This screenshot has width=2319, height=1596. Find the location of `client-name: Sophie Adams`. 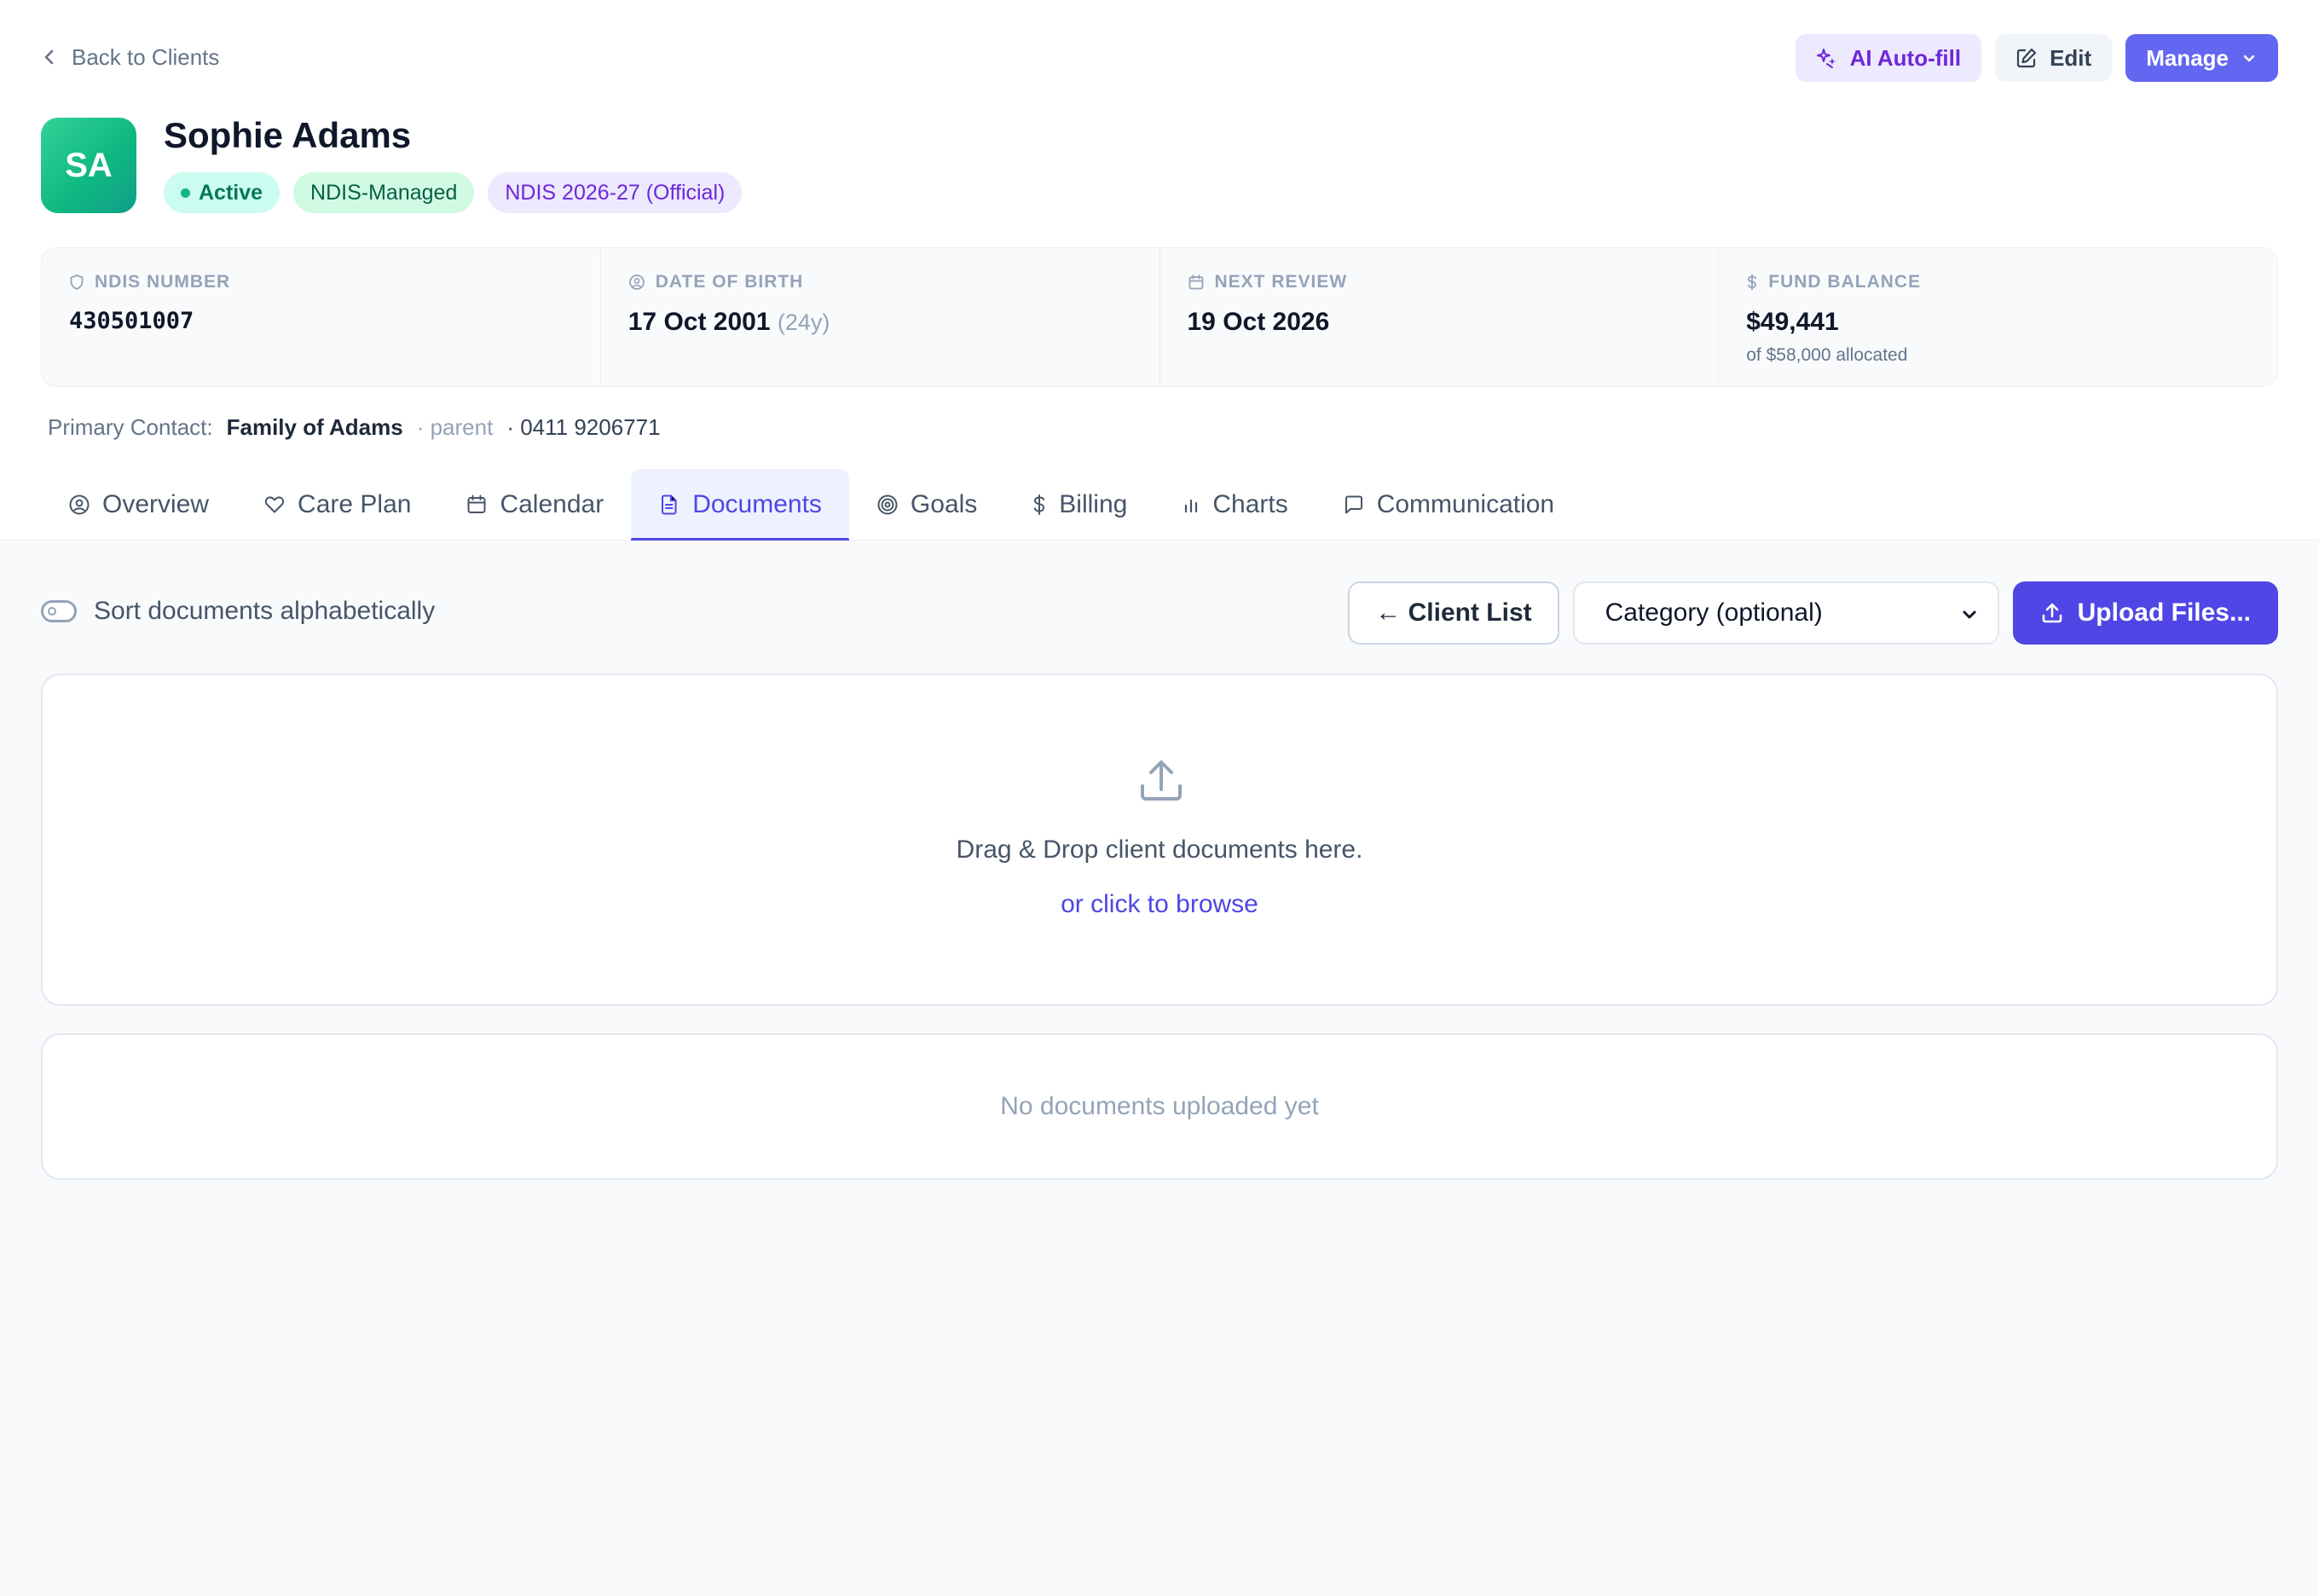

client-name: Sophie Adams is located at coordinates (288, 135).